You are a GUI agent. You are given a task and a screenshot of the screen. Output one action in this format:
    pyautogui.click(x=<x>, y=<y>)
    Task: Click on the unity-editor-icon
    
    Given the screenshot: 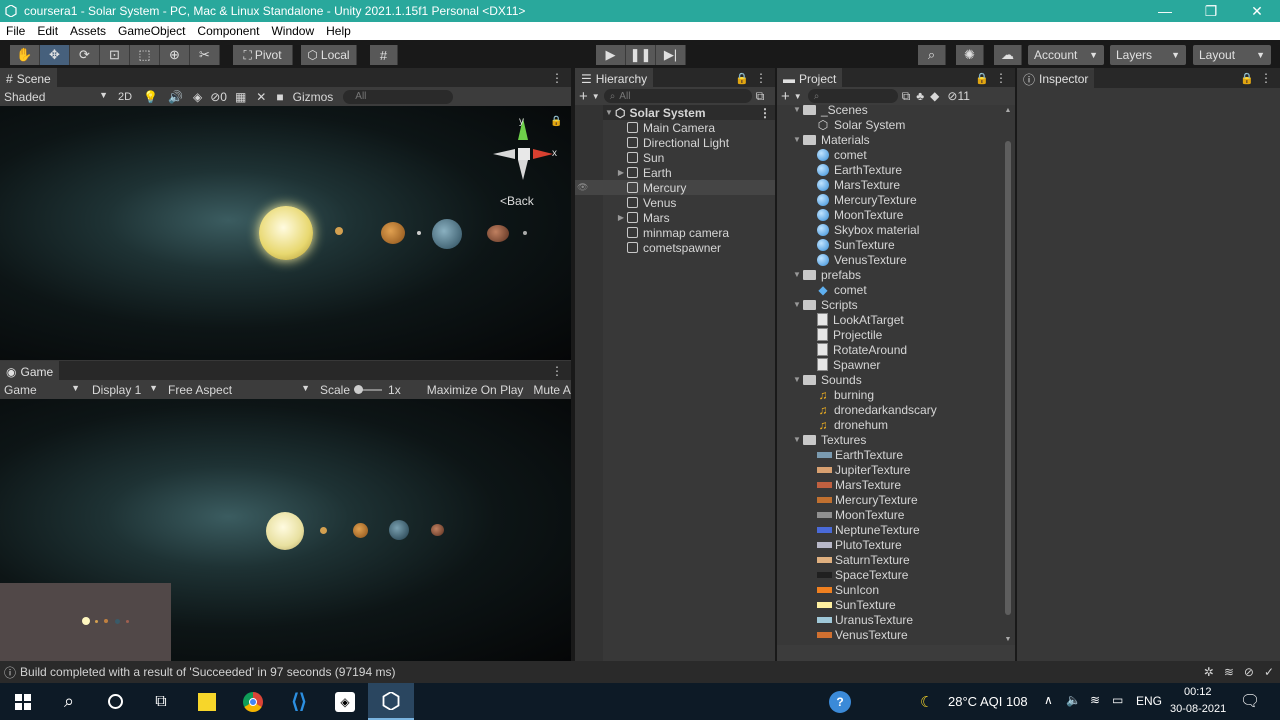 What is the action you would take?
    pyautogui.click(x=391, y=701)
    